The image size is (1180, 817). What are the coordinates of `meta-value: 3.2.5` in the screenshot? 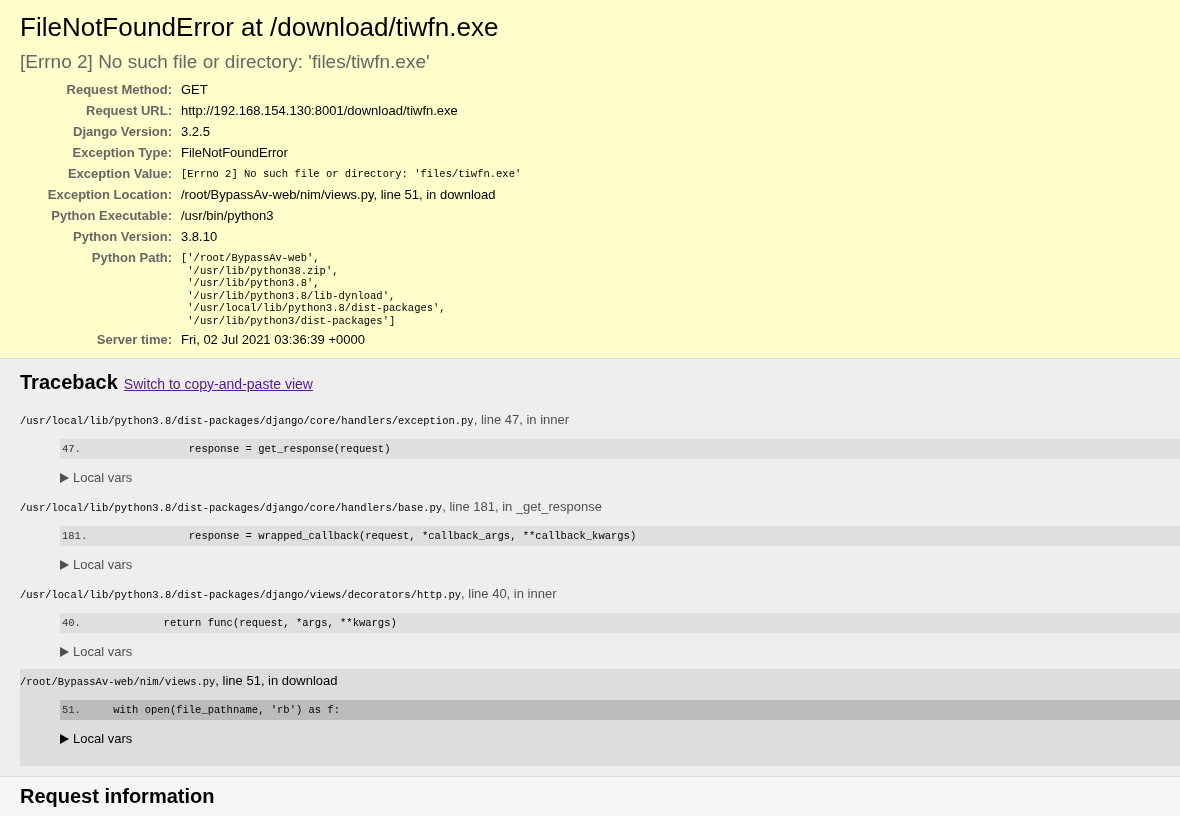 It's located at (196, 132).